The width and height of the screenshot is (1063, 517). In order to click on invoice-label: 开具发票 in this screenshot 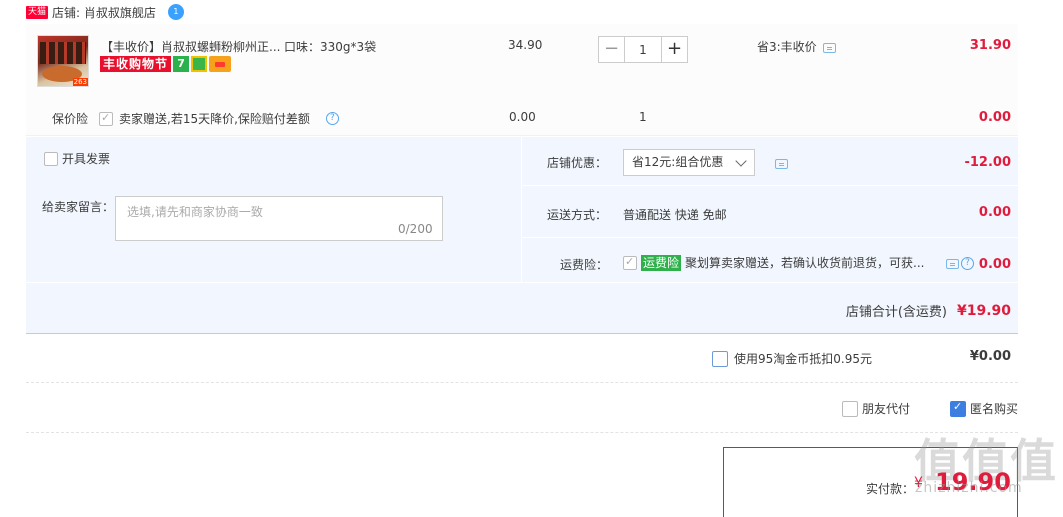, I will do `click(86, 159)`.